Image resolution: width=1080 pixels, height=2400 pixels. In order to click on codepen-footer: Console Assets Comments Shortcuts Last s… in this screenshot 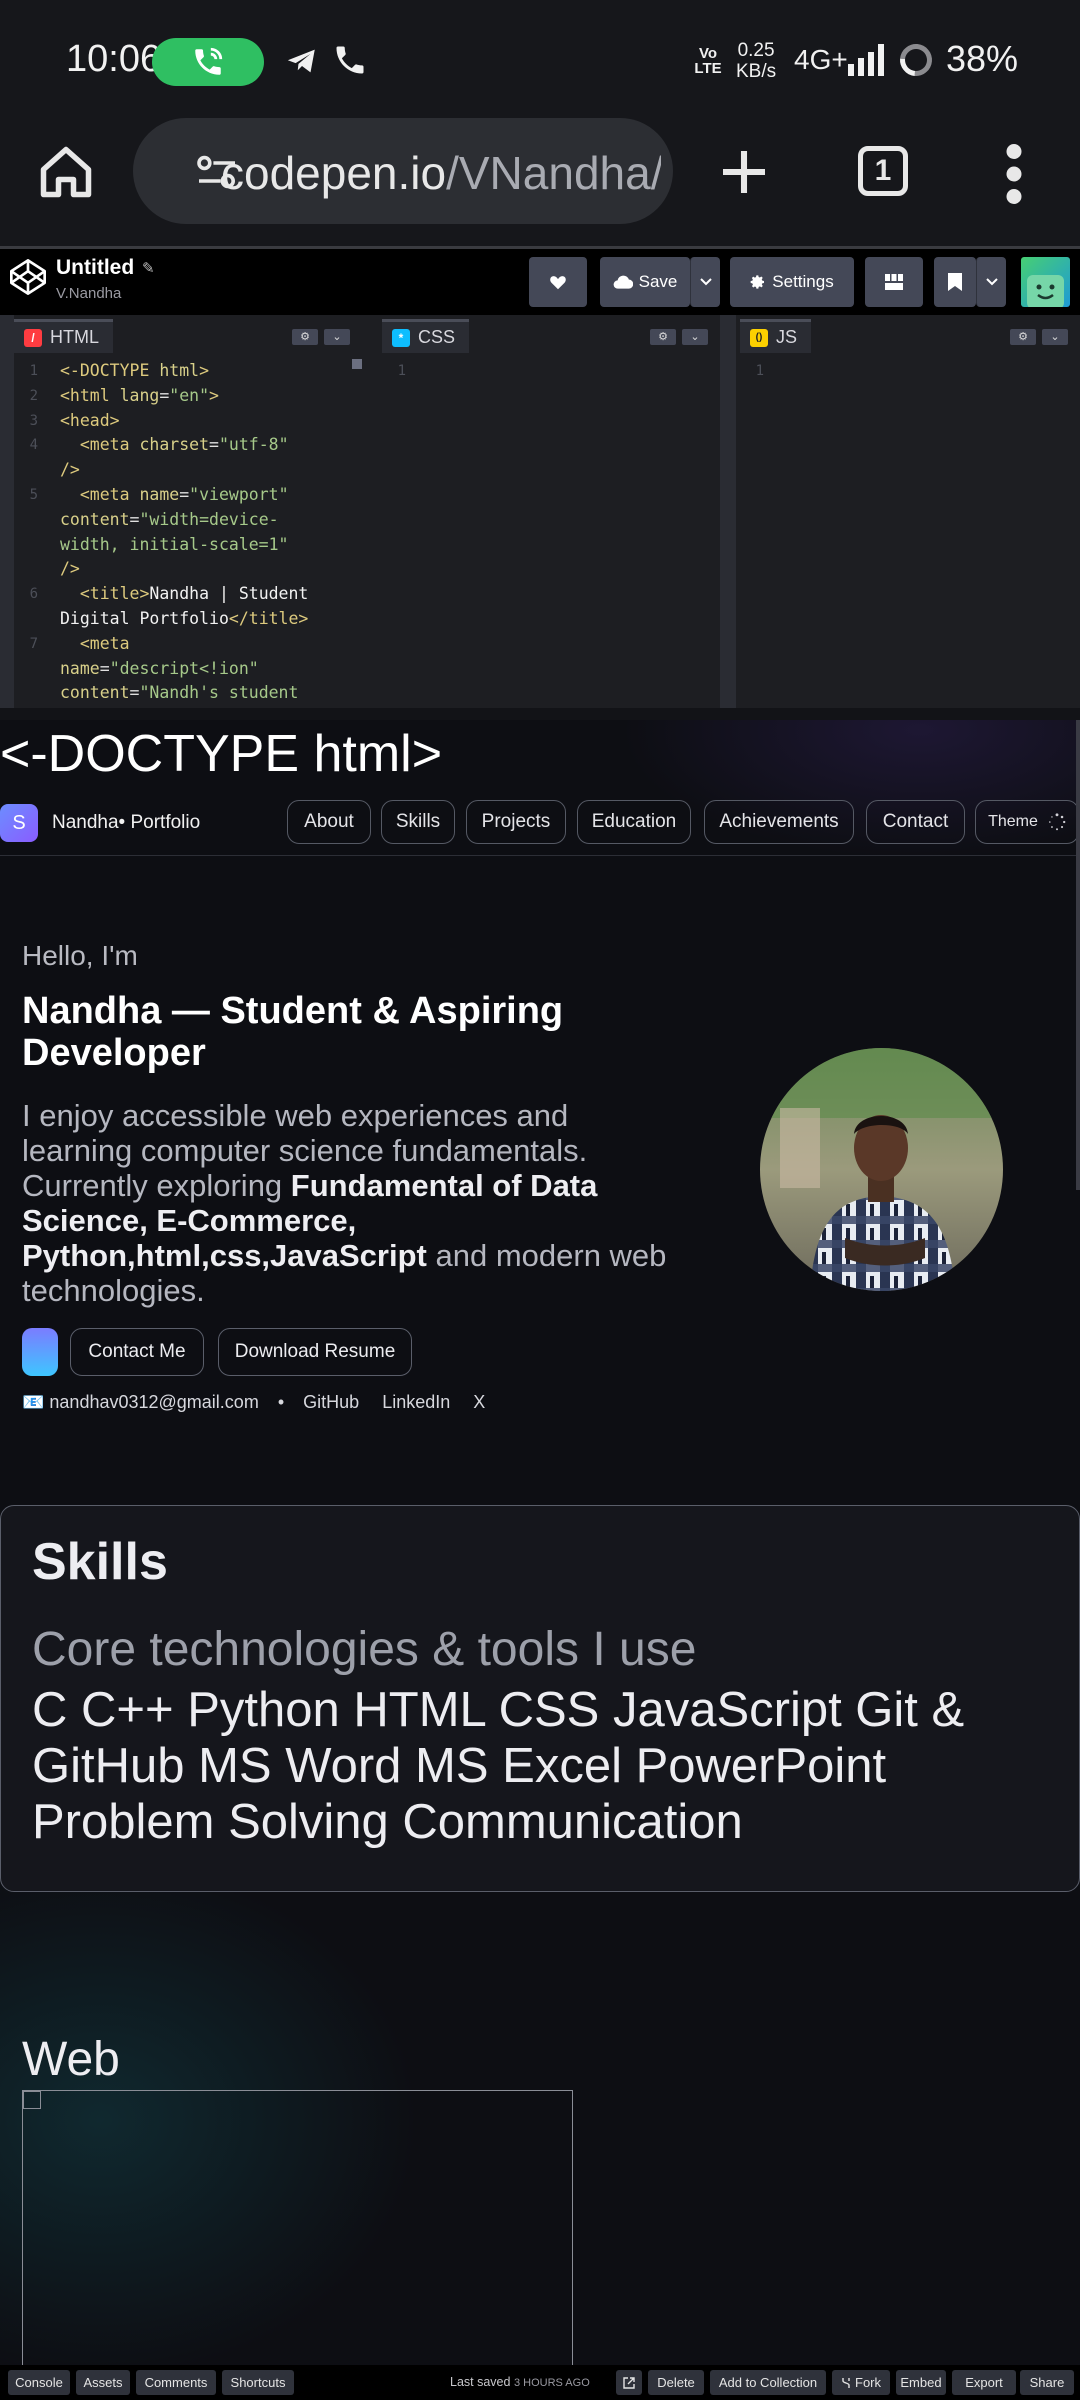, I will do `click(540, 2382)`.